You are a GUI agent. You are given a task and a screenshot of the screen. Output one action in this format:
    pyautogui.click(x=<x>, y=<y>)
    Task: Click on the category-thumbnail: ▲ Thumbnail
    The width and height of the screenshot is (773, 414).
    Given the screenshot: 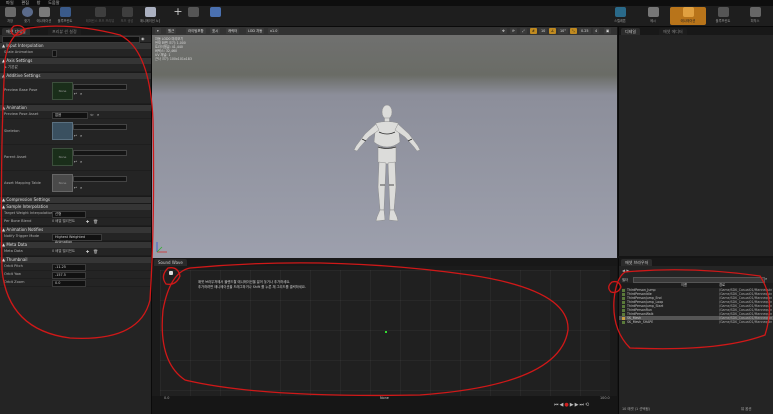 What is the action you would take?
    pyautogui.click(x=75, y=259)
    